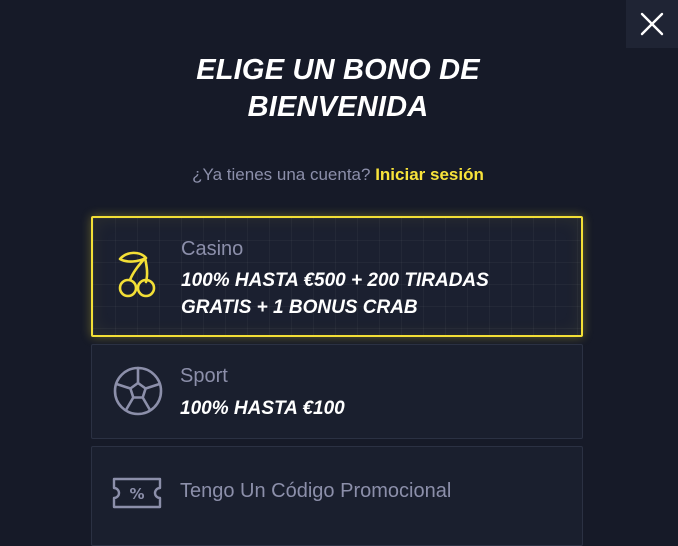  What do you see at coordinates (299, 307) in the screenshot?
I see `bonus-card-description-line2: GRATIS + 1 BONUS CRAB` at bounding box center [299, 307].